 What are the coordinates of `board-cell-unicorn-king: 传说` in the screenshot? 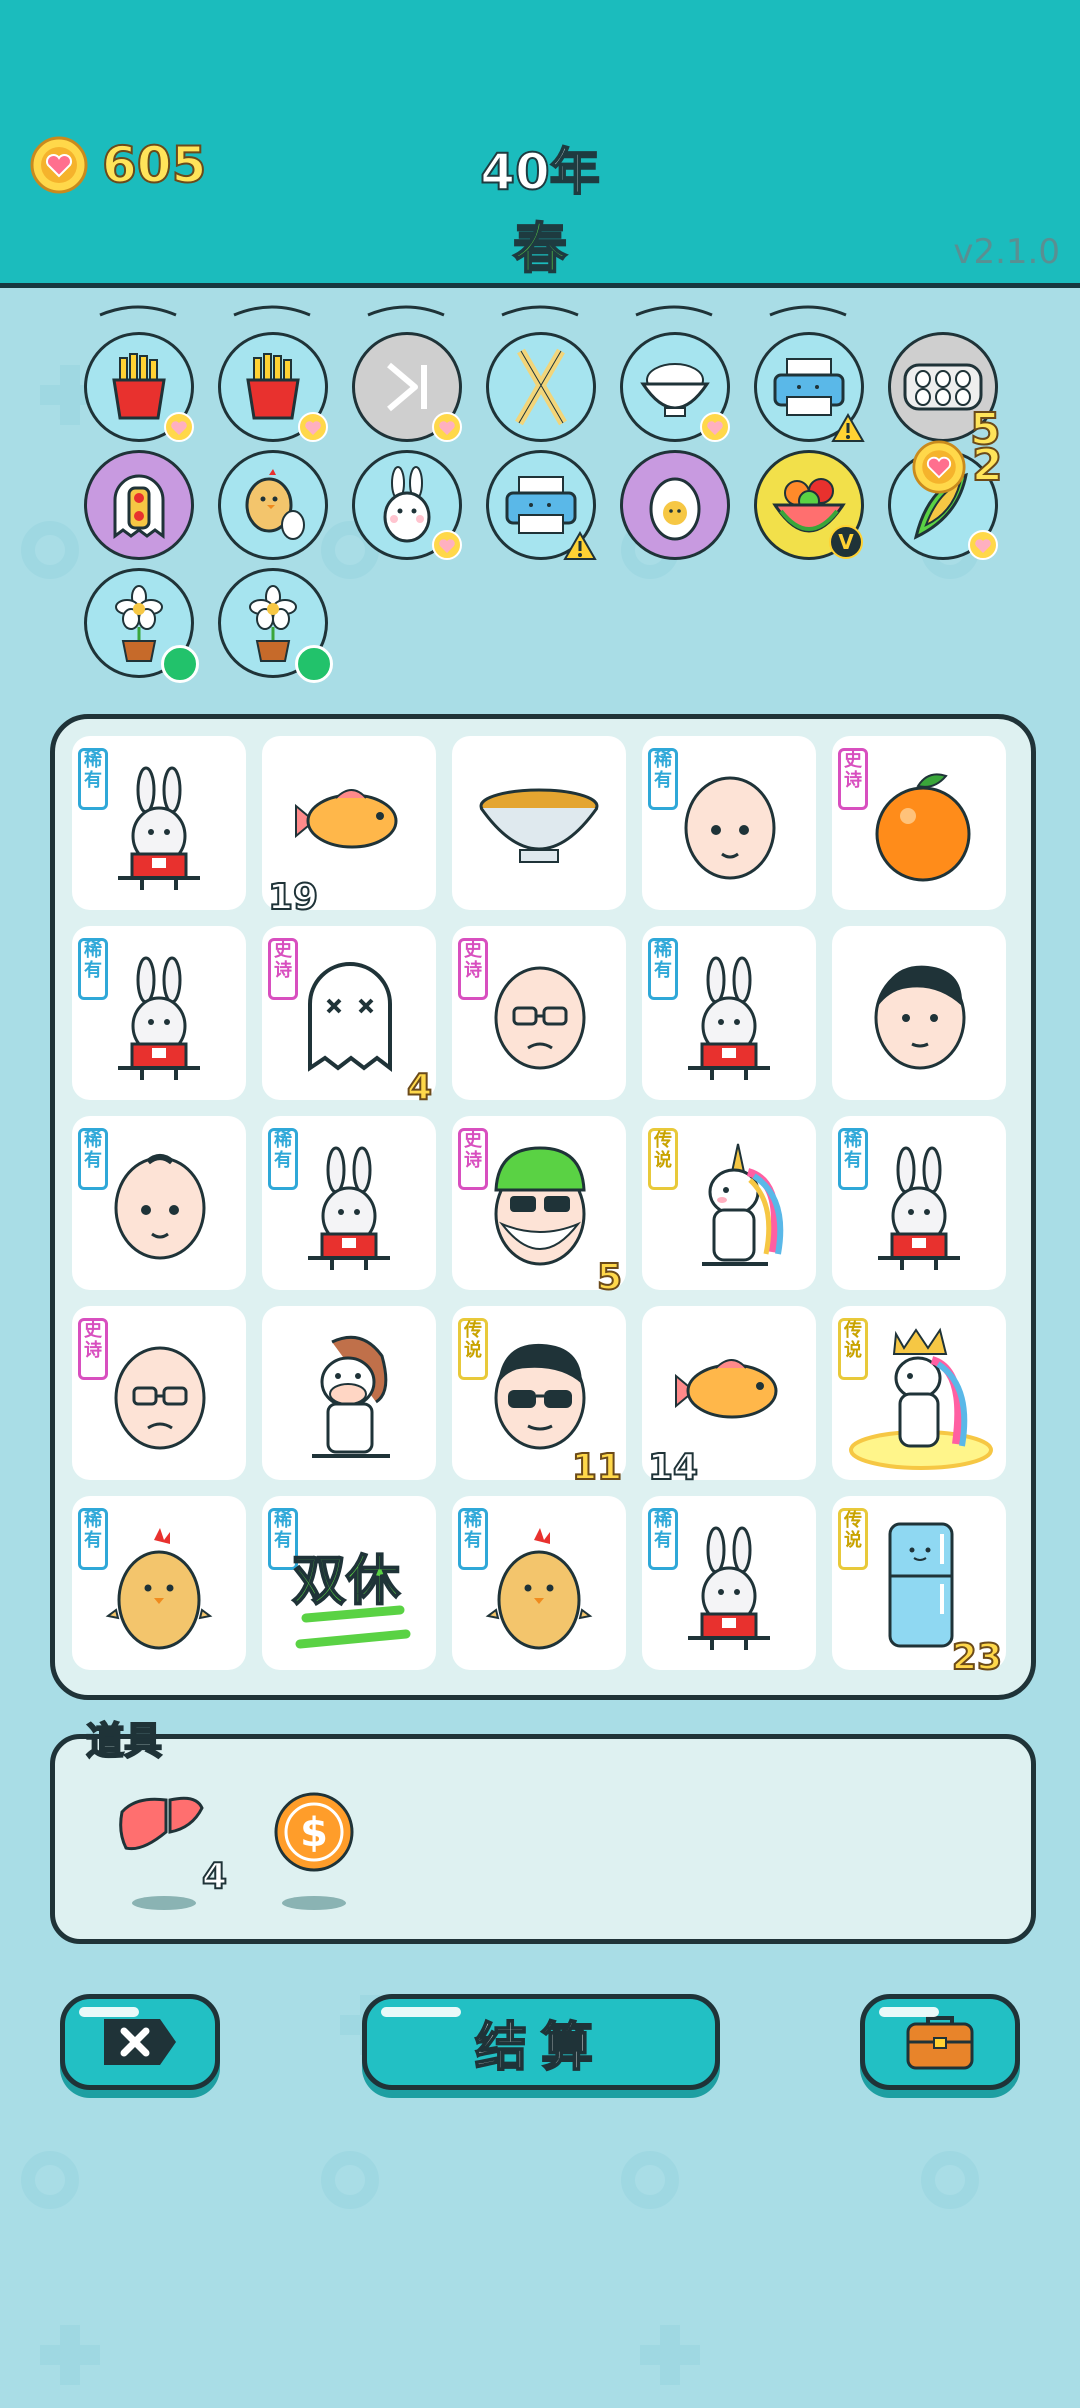 It's located at (919, 1393).